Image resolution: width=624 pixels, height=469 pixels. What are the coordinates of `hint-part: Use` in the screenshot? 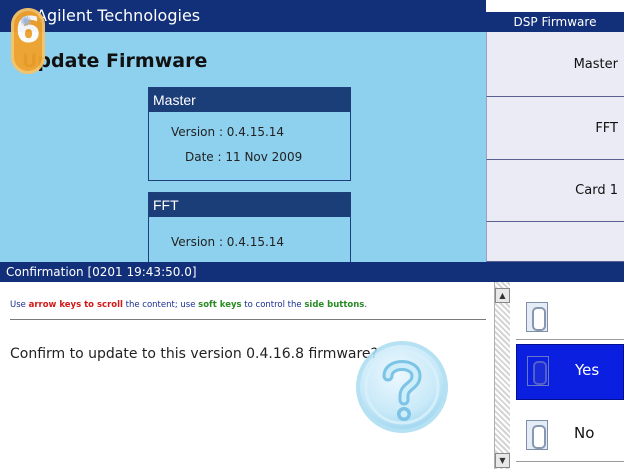 It's located at (19, 305).